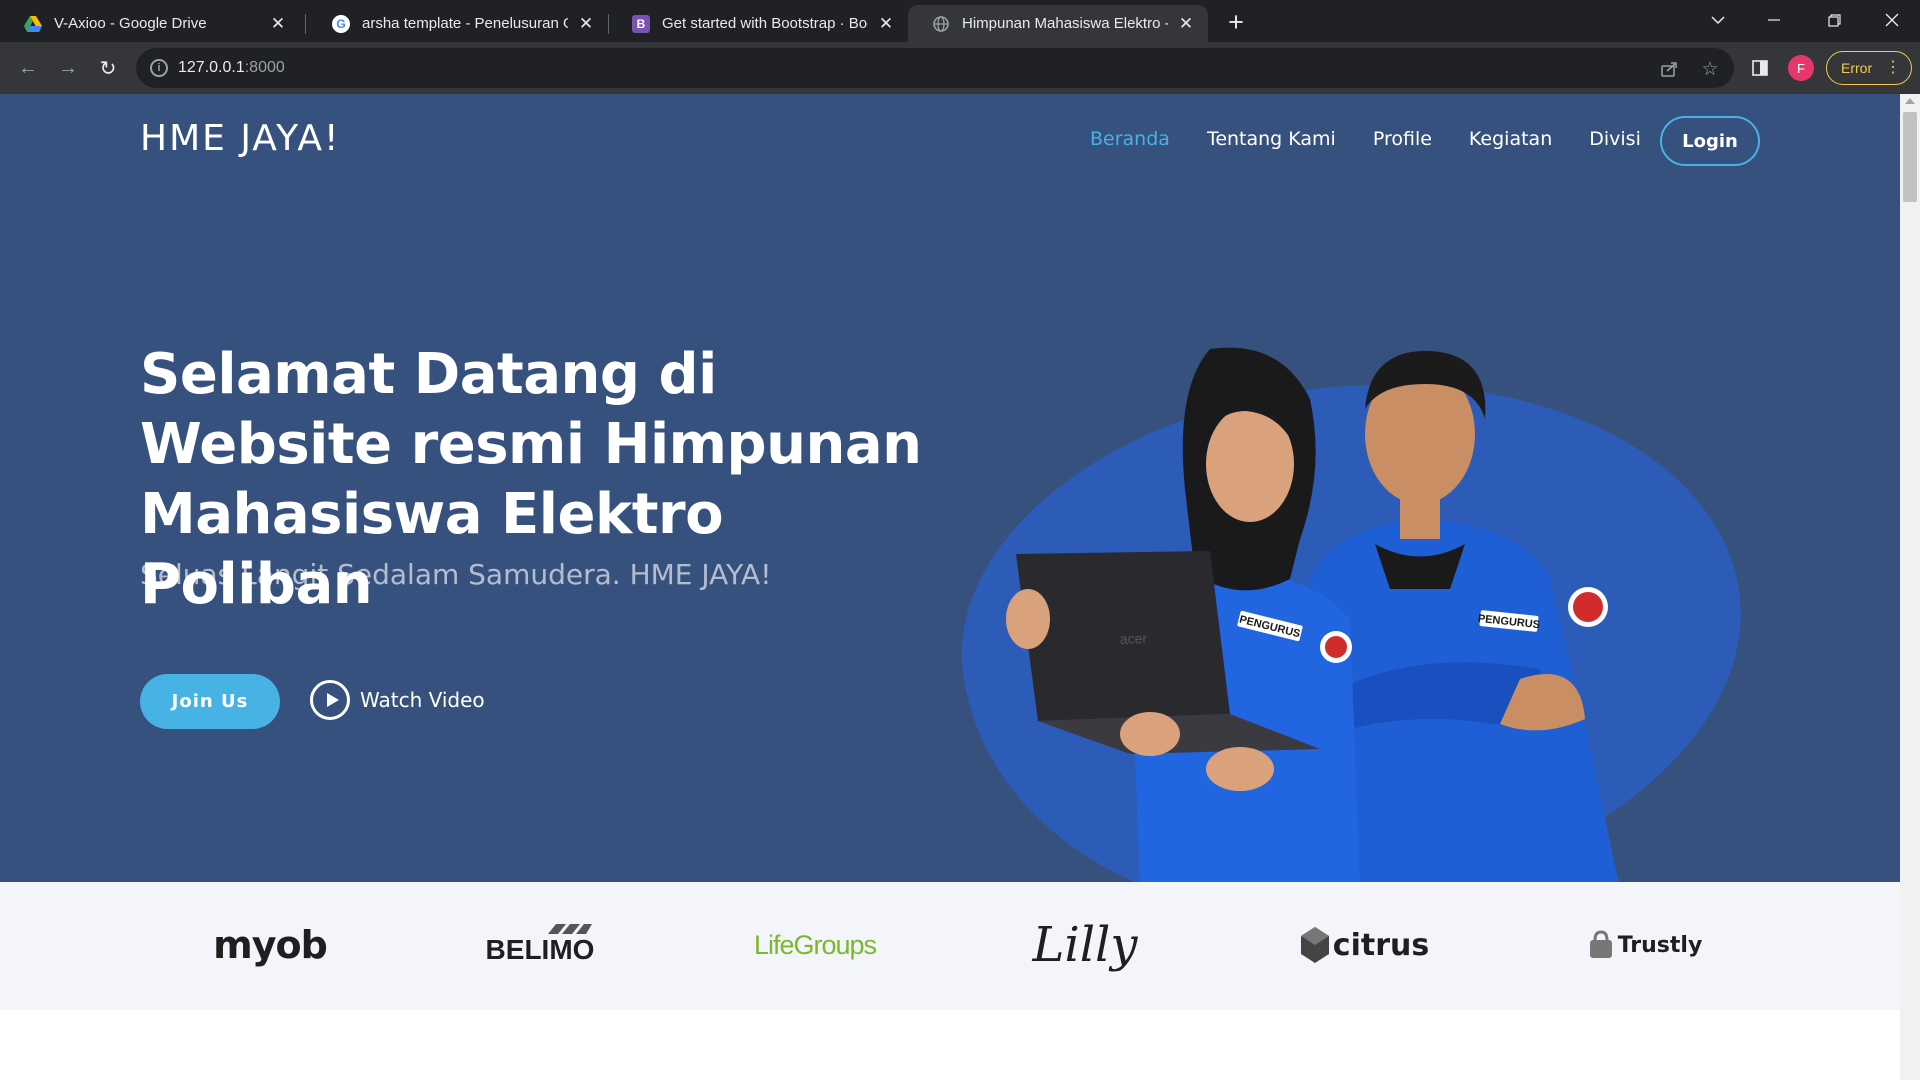 Image resolution: width=1920 pixels, height=1080 pixels. Describe the element at coordinates (159, 68) in the screenshot. I see `site-info-icon: i` at that location.